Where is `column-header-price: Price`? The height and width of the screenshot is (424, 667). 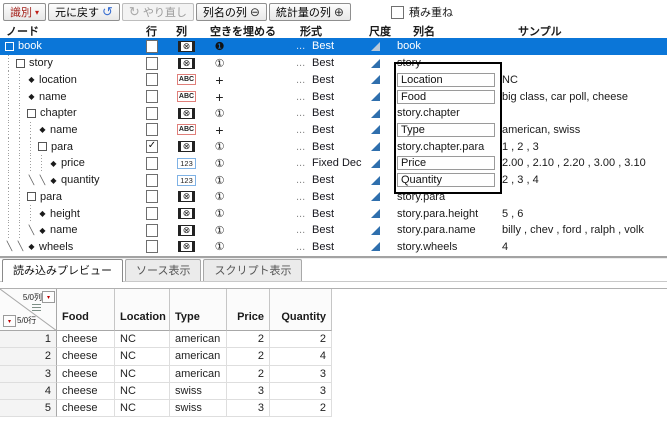
column-header-price: Price is located at coordinates (248, 310).